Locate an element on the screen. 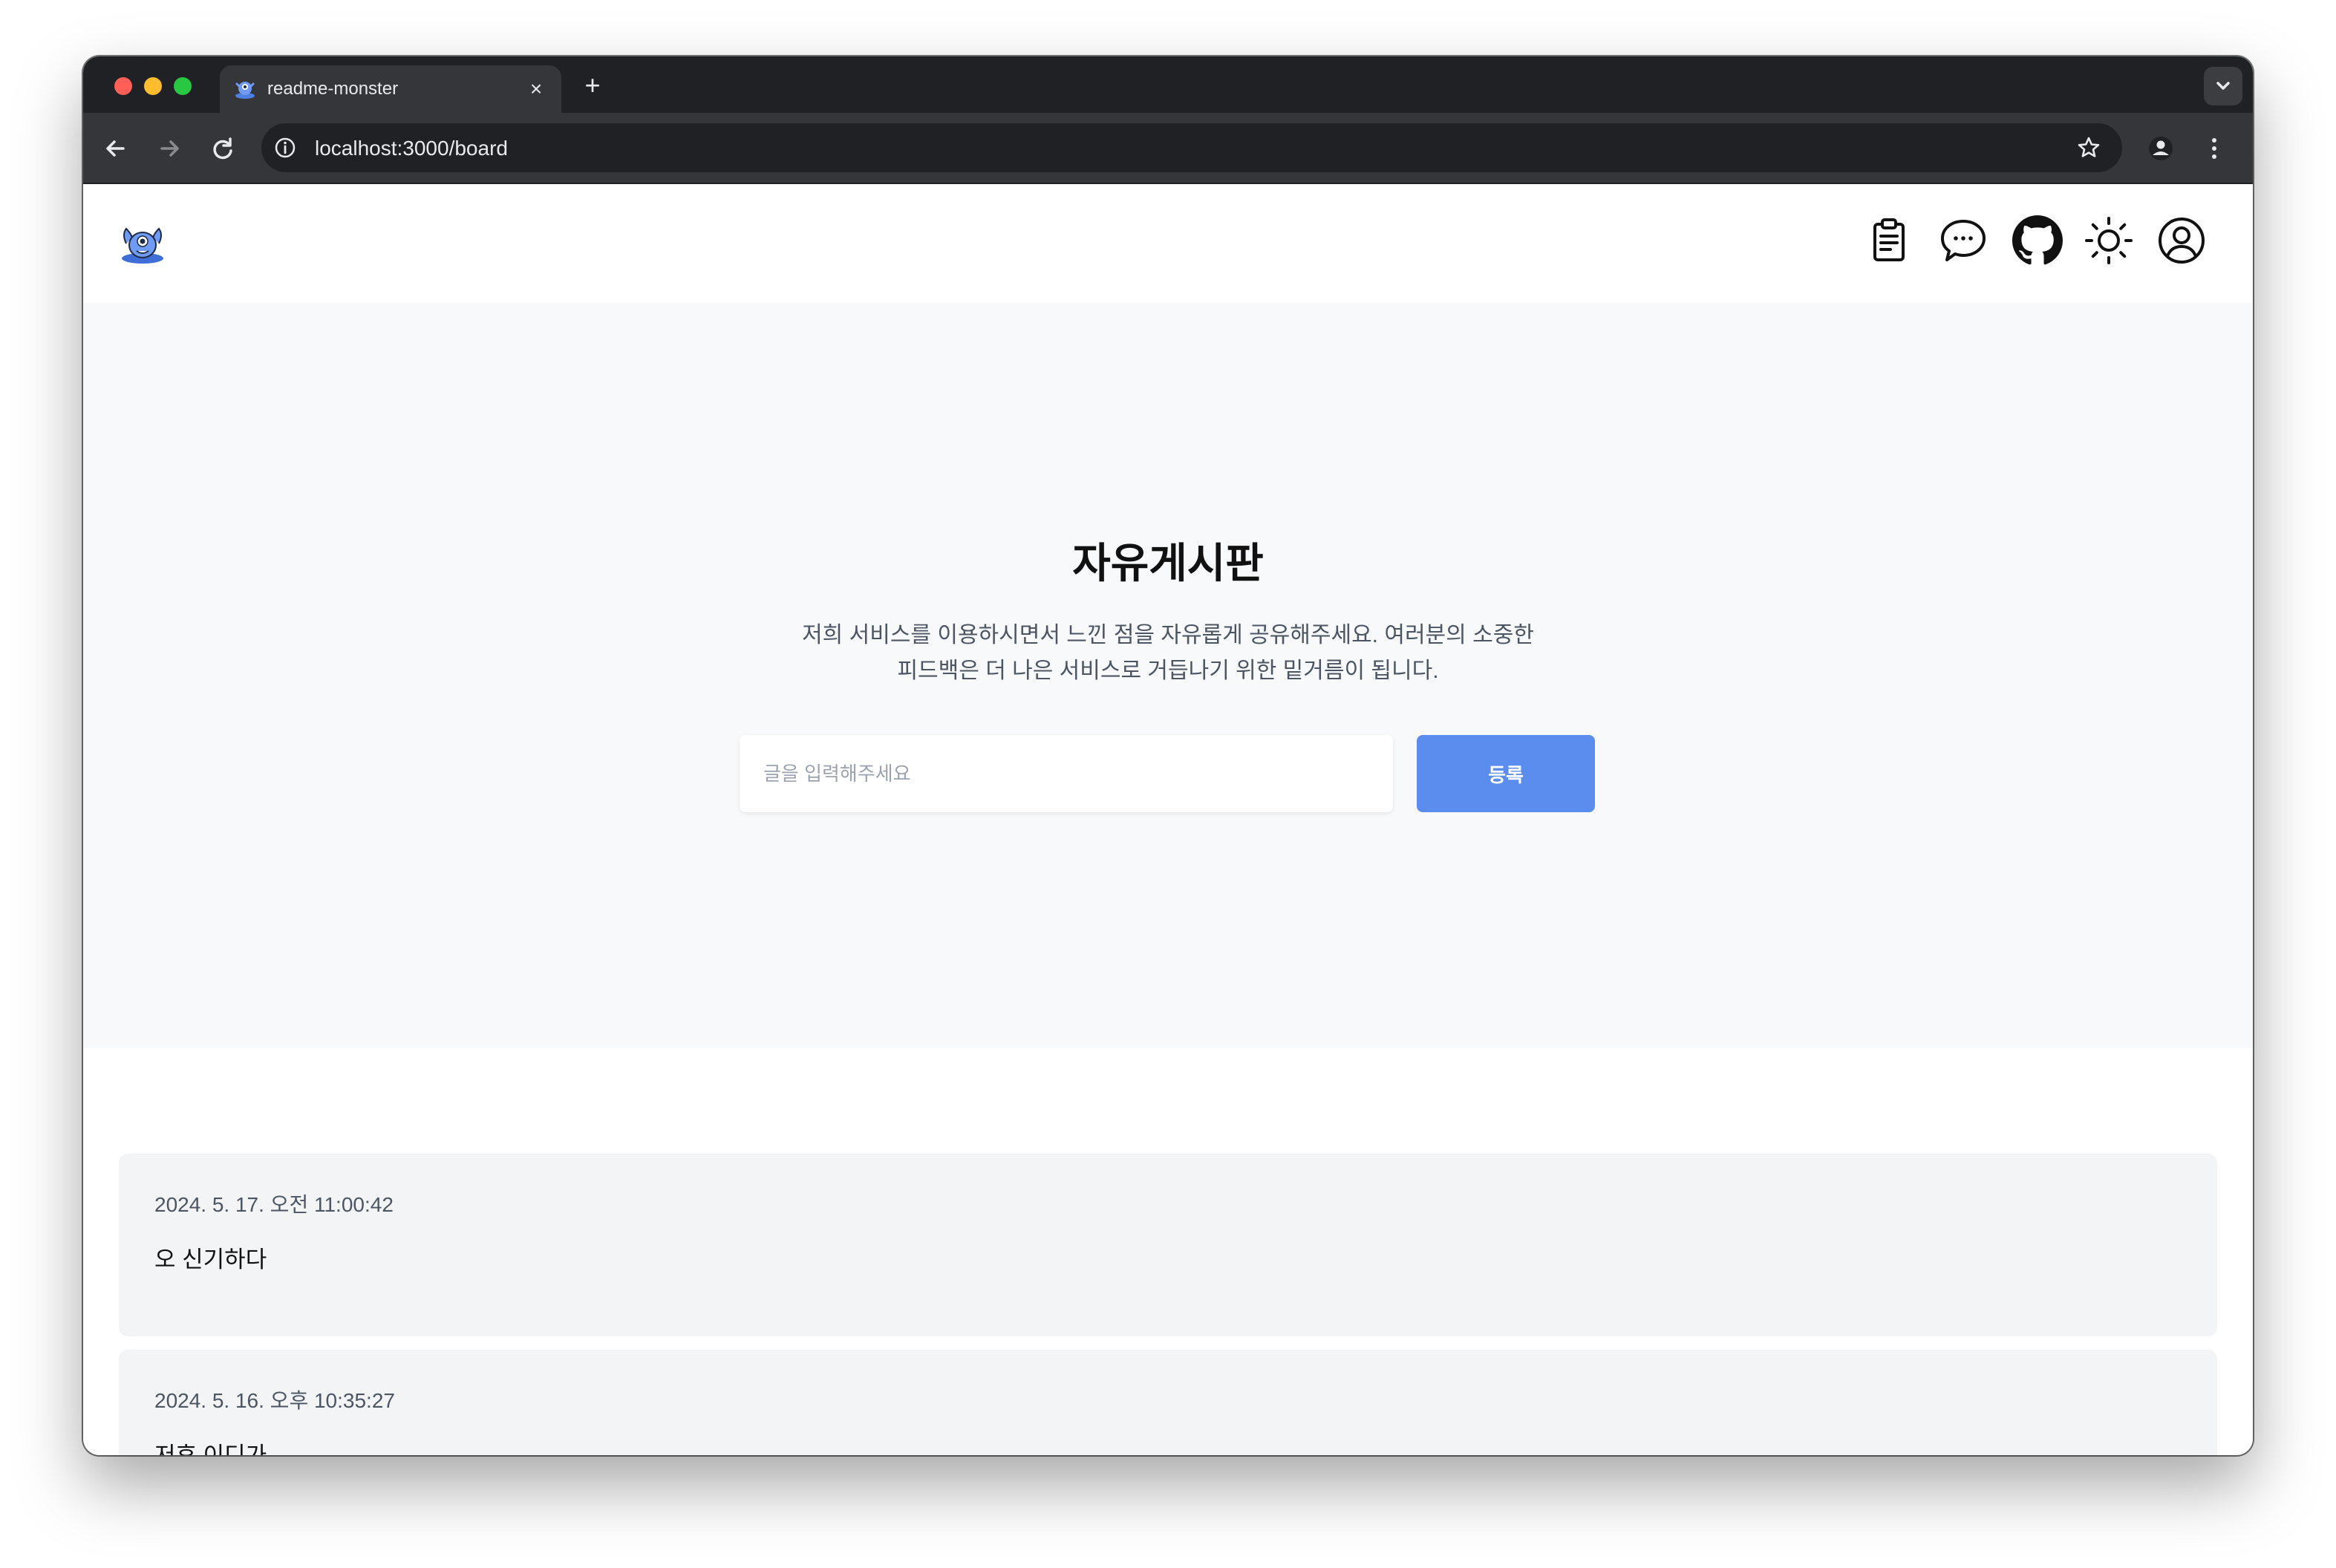 Image resolution: width=2336 pixels, height=1568 pixels. post-text: 저후 이디가 is located at coordinates (210, 1448).